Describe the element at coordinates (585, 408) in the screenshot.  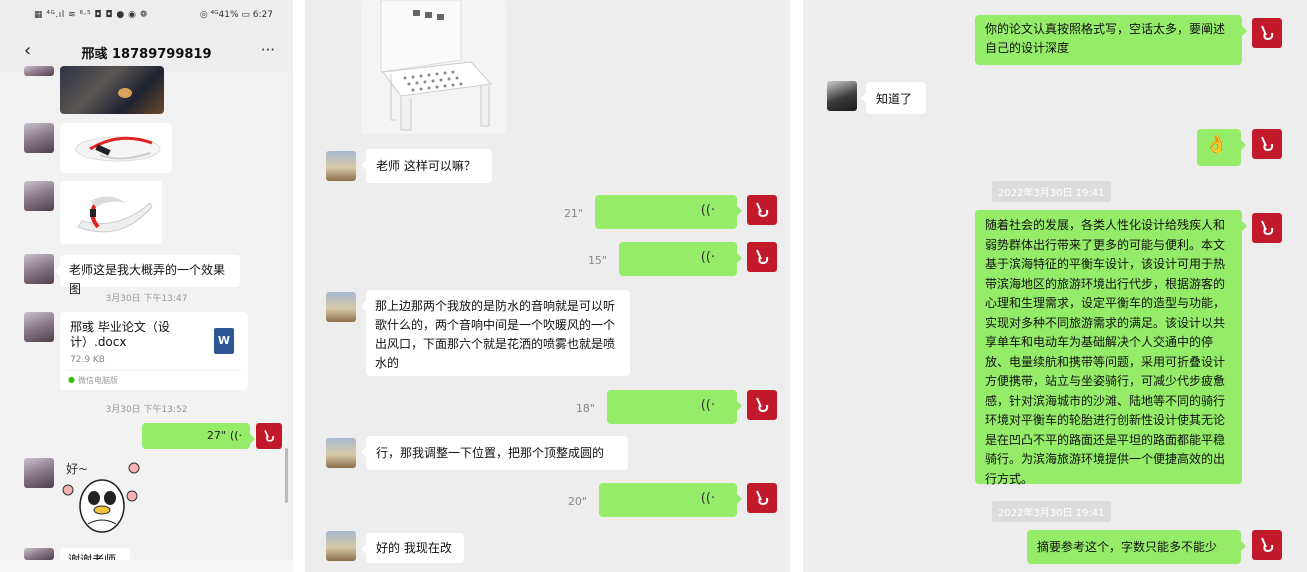
I see `voice-duration: 18"` at that location.